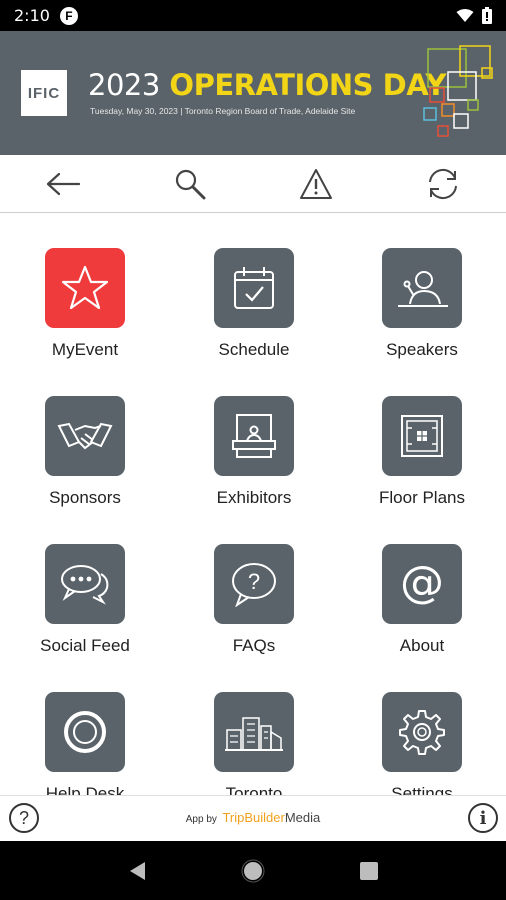 The height and width of the screenshot is (900, 506). What do you see at coordinates (44, 93) in the screenshot?
I see `ific-logo: IFIC` at bounding box center [44, 93].